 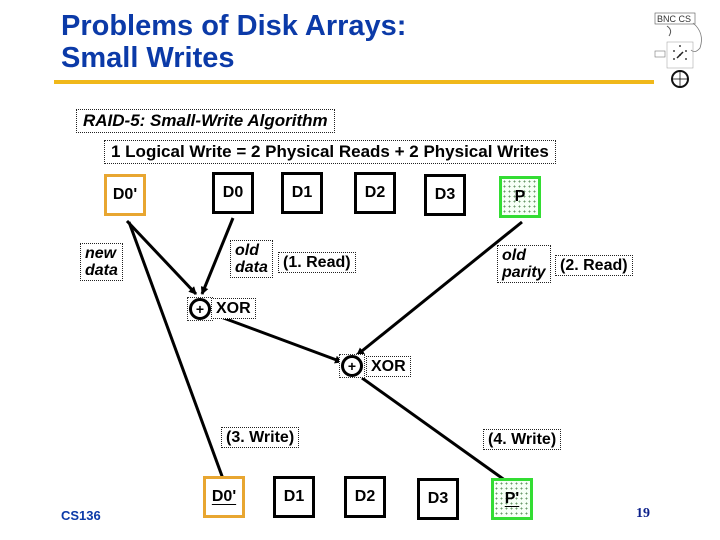 I want to click on xor-2-label: XOR, so click(x=388, y=366).